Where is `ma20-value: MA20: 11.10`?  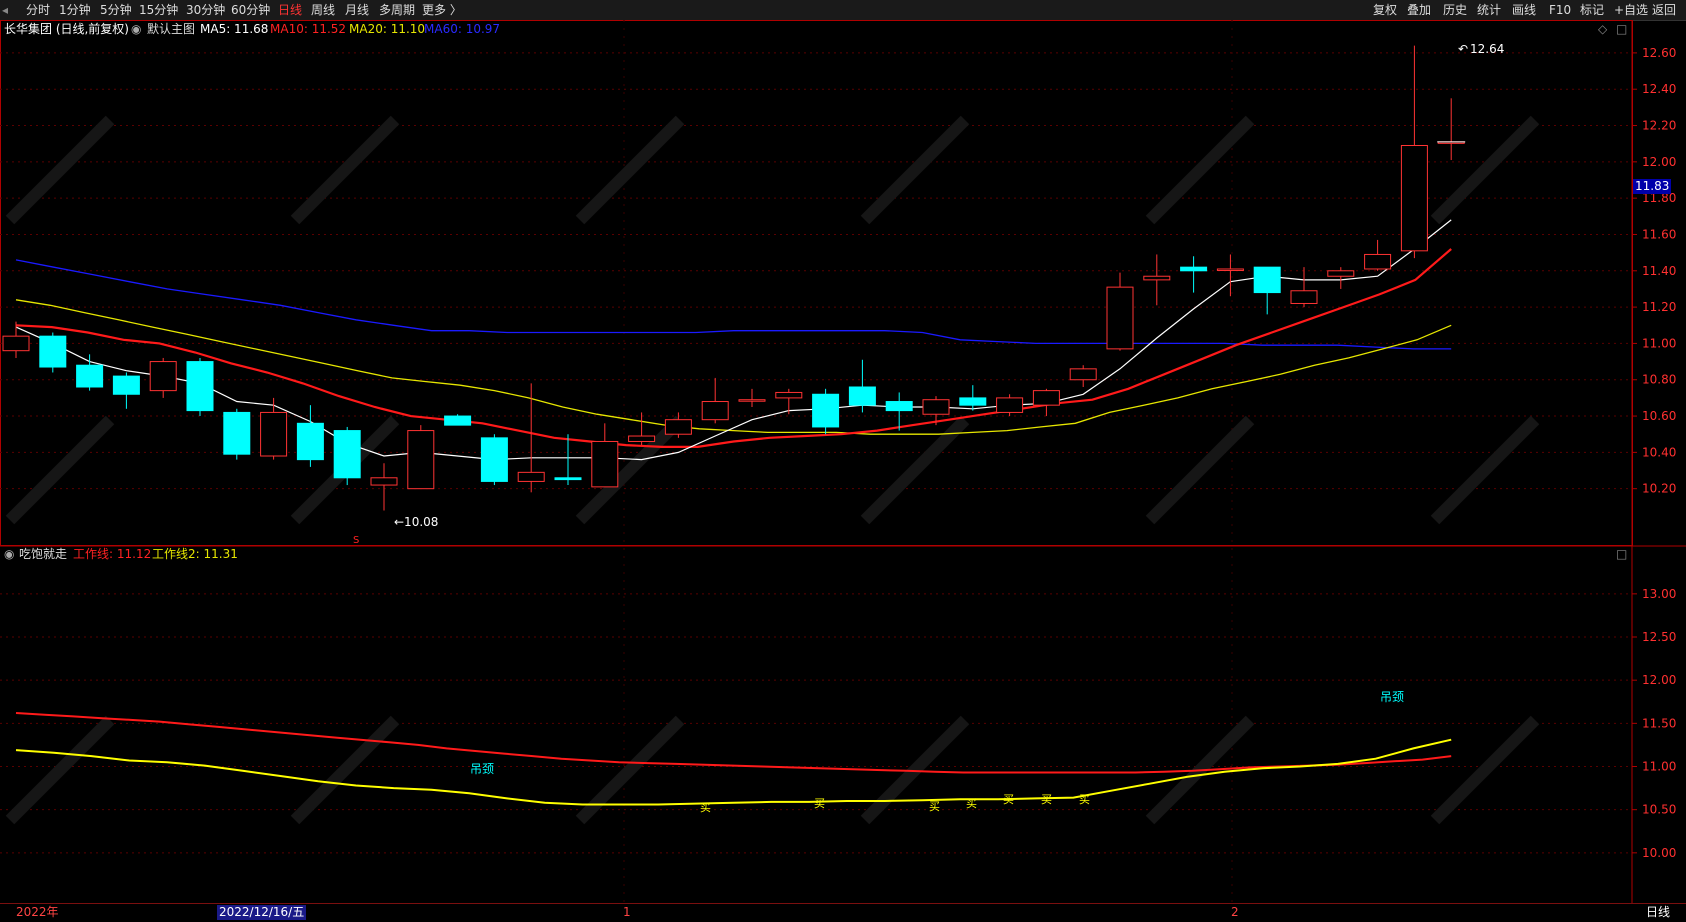
ma20-value: MA20: 11.10 is located at coordinates (387, 29).